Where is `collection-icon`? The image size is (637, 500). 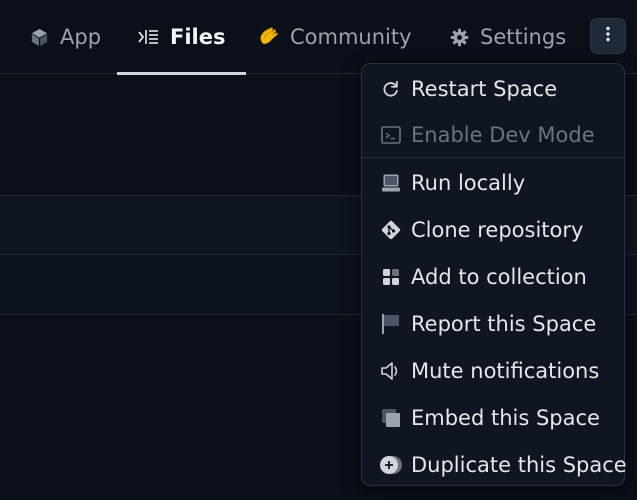
collection-icon is located at coordinates (391, 277).